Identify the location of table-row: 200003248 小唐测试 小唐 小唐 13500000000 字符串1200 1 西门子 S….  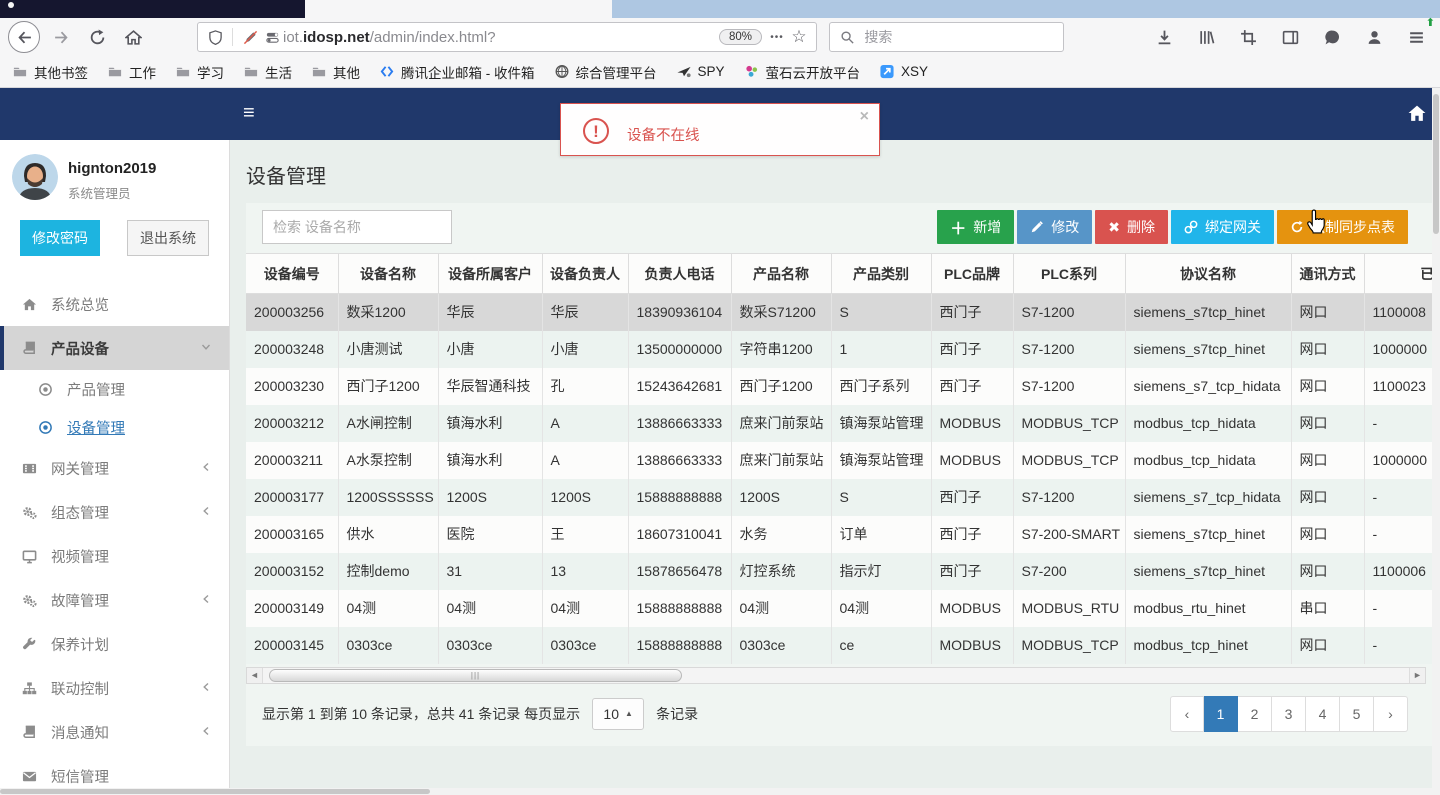
(839, 349).